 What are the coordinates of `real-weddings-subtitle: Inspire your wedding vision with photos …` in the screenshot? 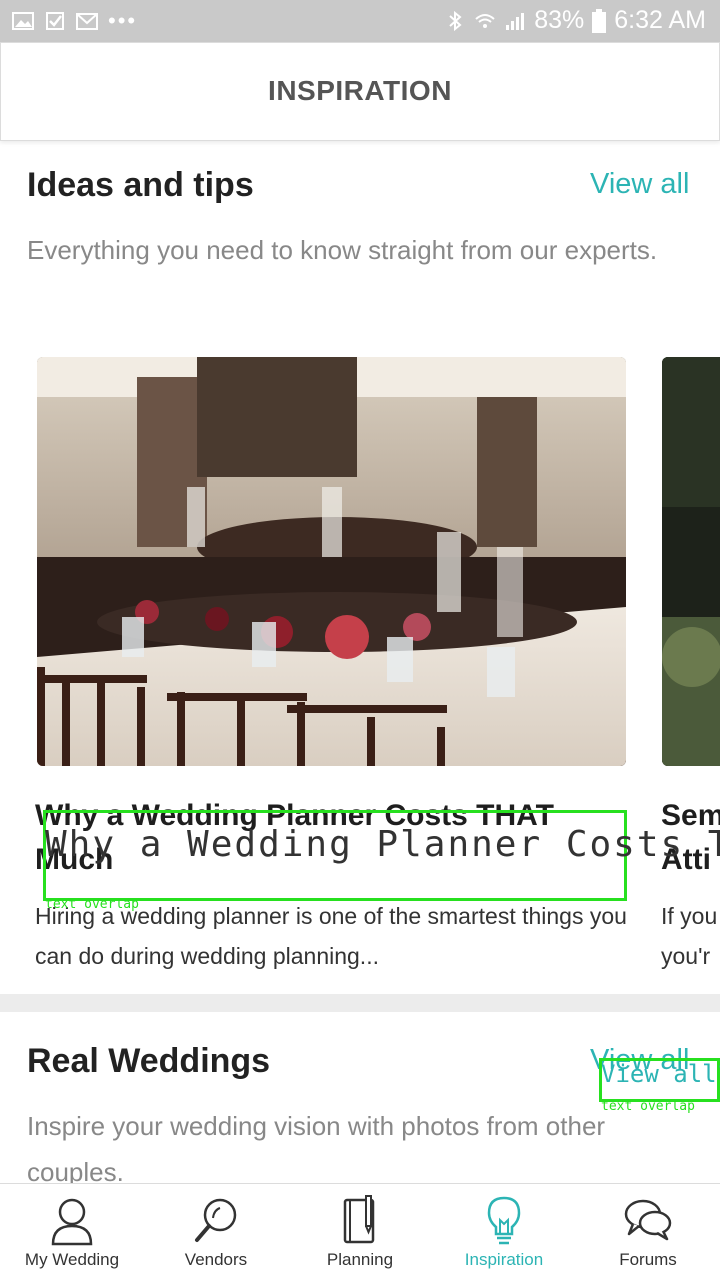 It's located at (316, 1149).